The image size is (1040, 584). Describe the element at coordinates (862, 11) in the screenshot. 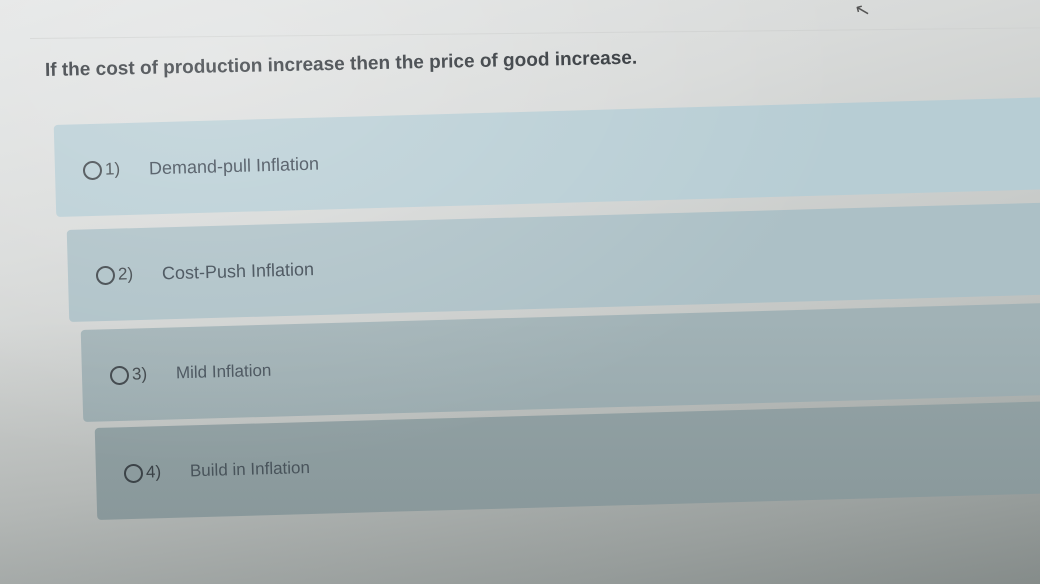

I see `mouse-pointer-icon: ↖` at that location.